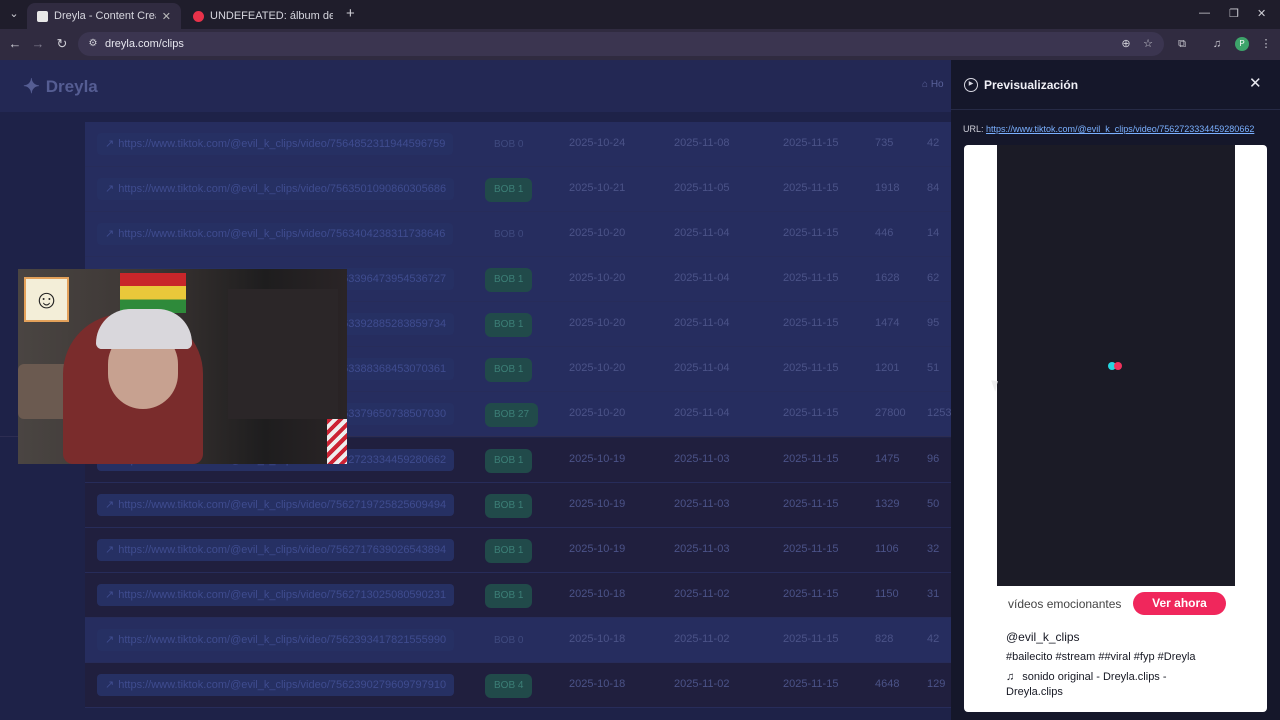 The height and width of the screenshot is (720, 1280). I want to click on window-close-icon: ✕, so click(1261, 13).